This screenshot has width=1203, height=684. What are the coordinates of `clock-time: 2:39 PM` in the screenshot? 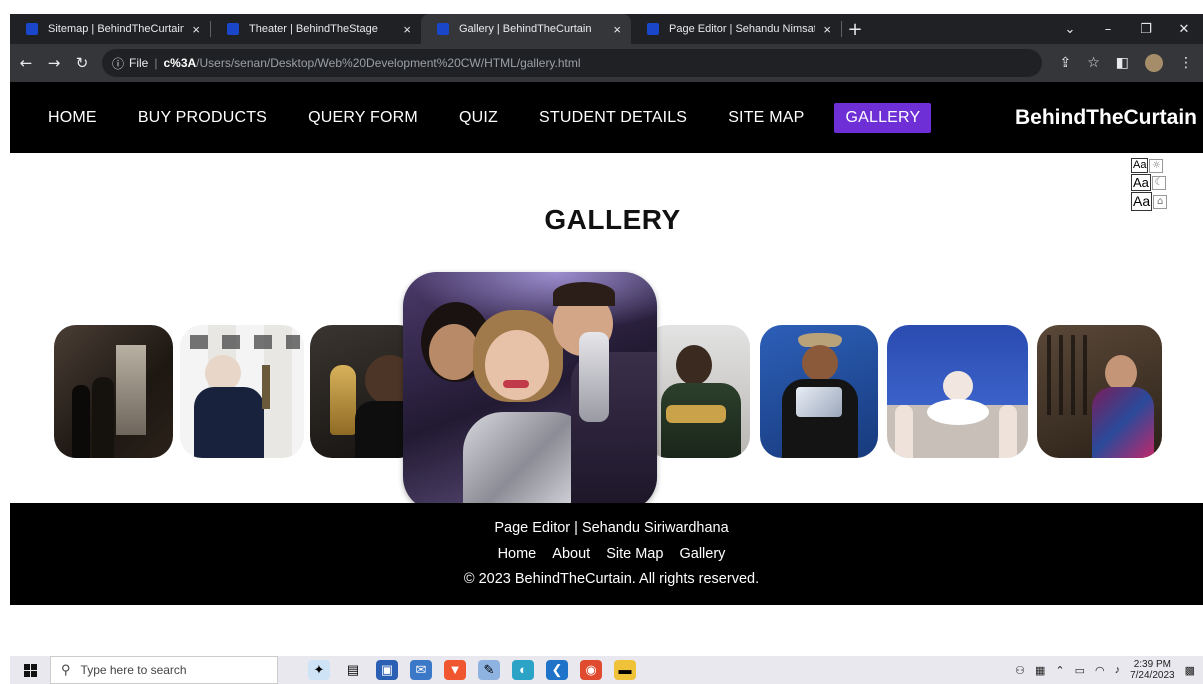 It's located at (1152, 664).